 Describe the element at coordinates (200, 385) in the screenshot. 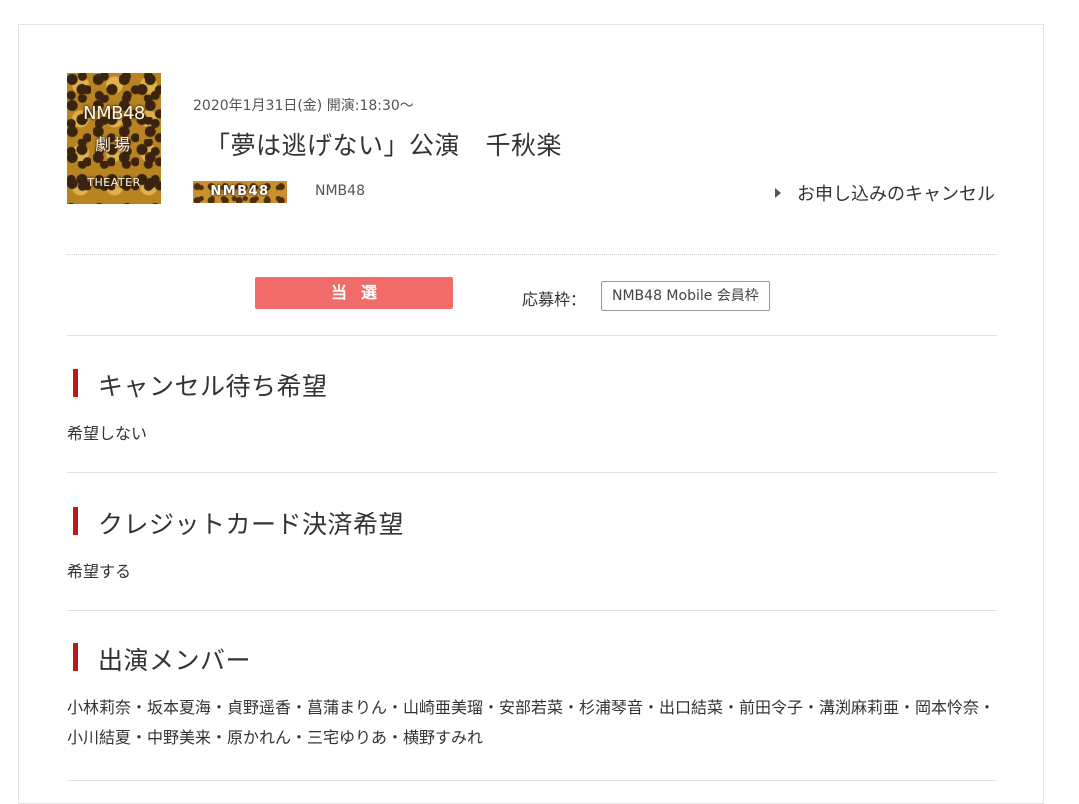

I see `section-heading-cancel-wait: キャンセル待ち希望` at that location.